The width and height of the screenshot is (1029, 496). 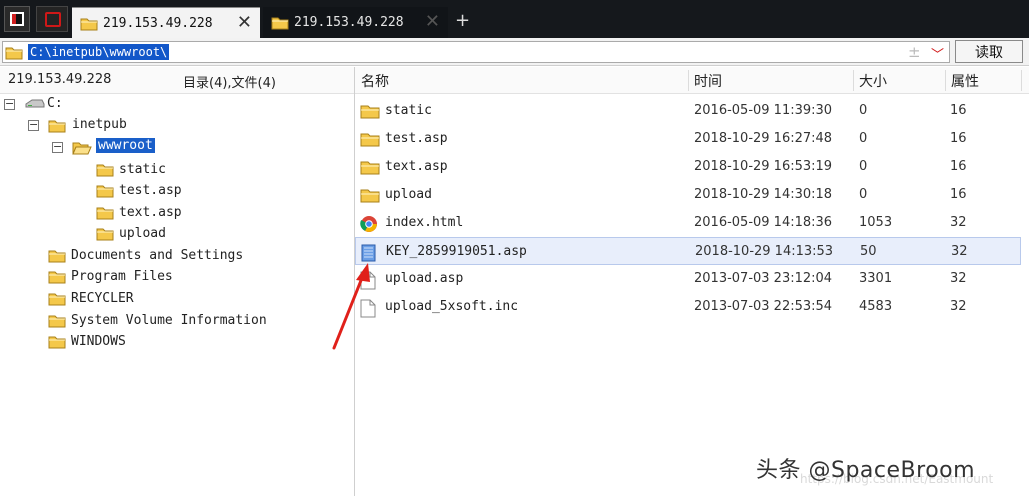 I want to click on column-name: 名称, so click(x=375, y=81).